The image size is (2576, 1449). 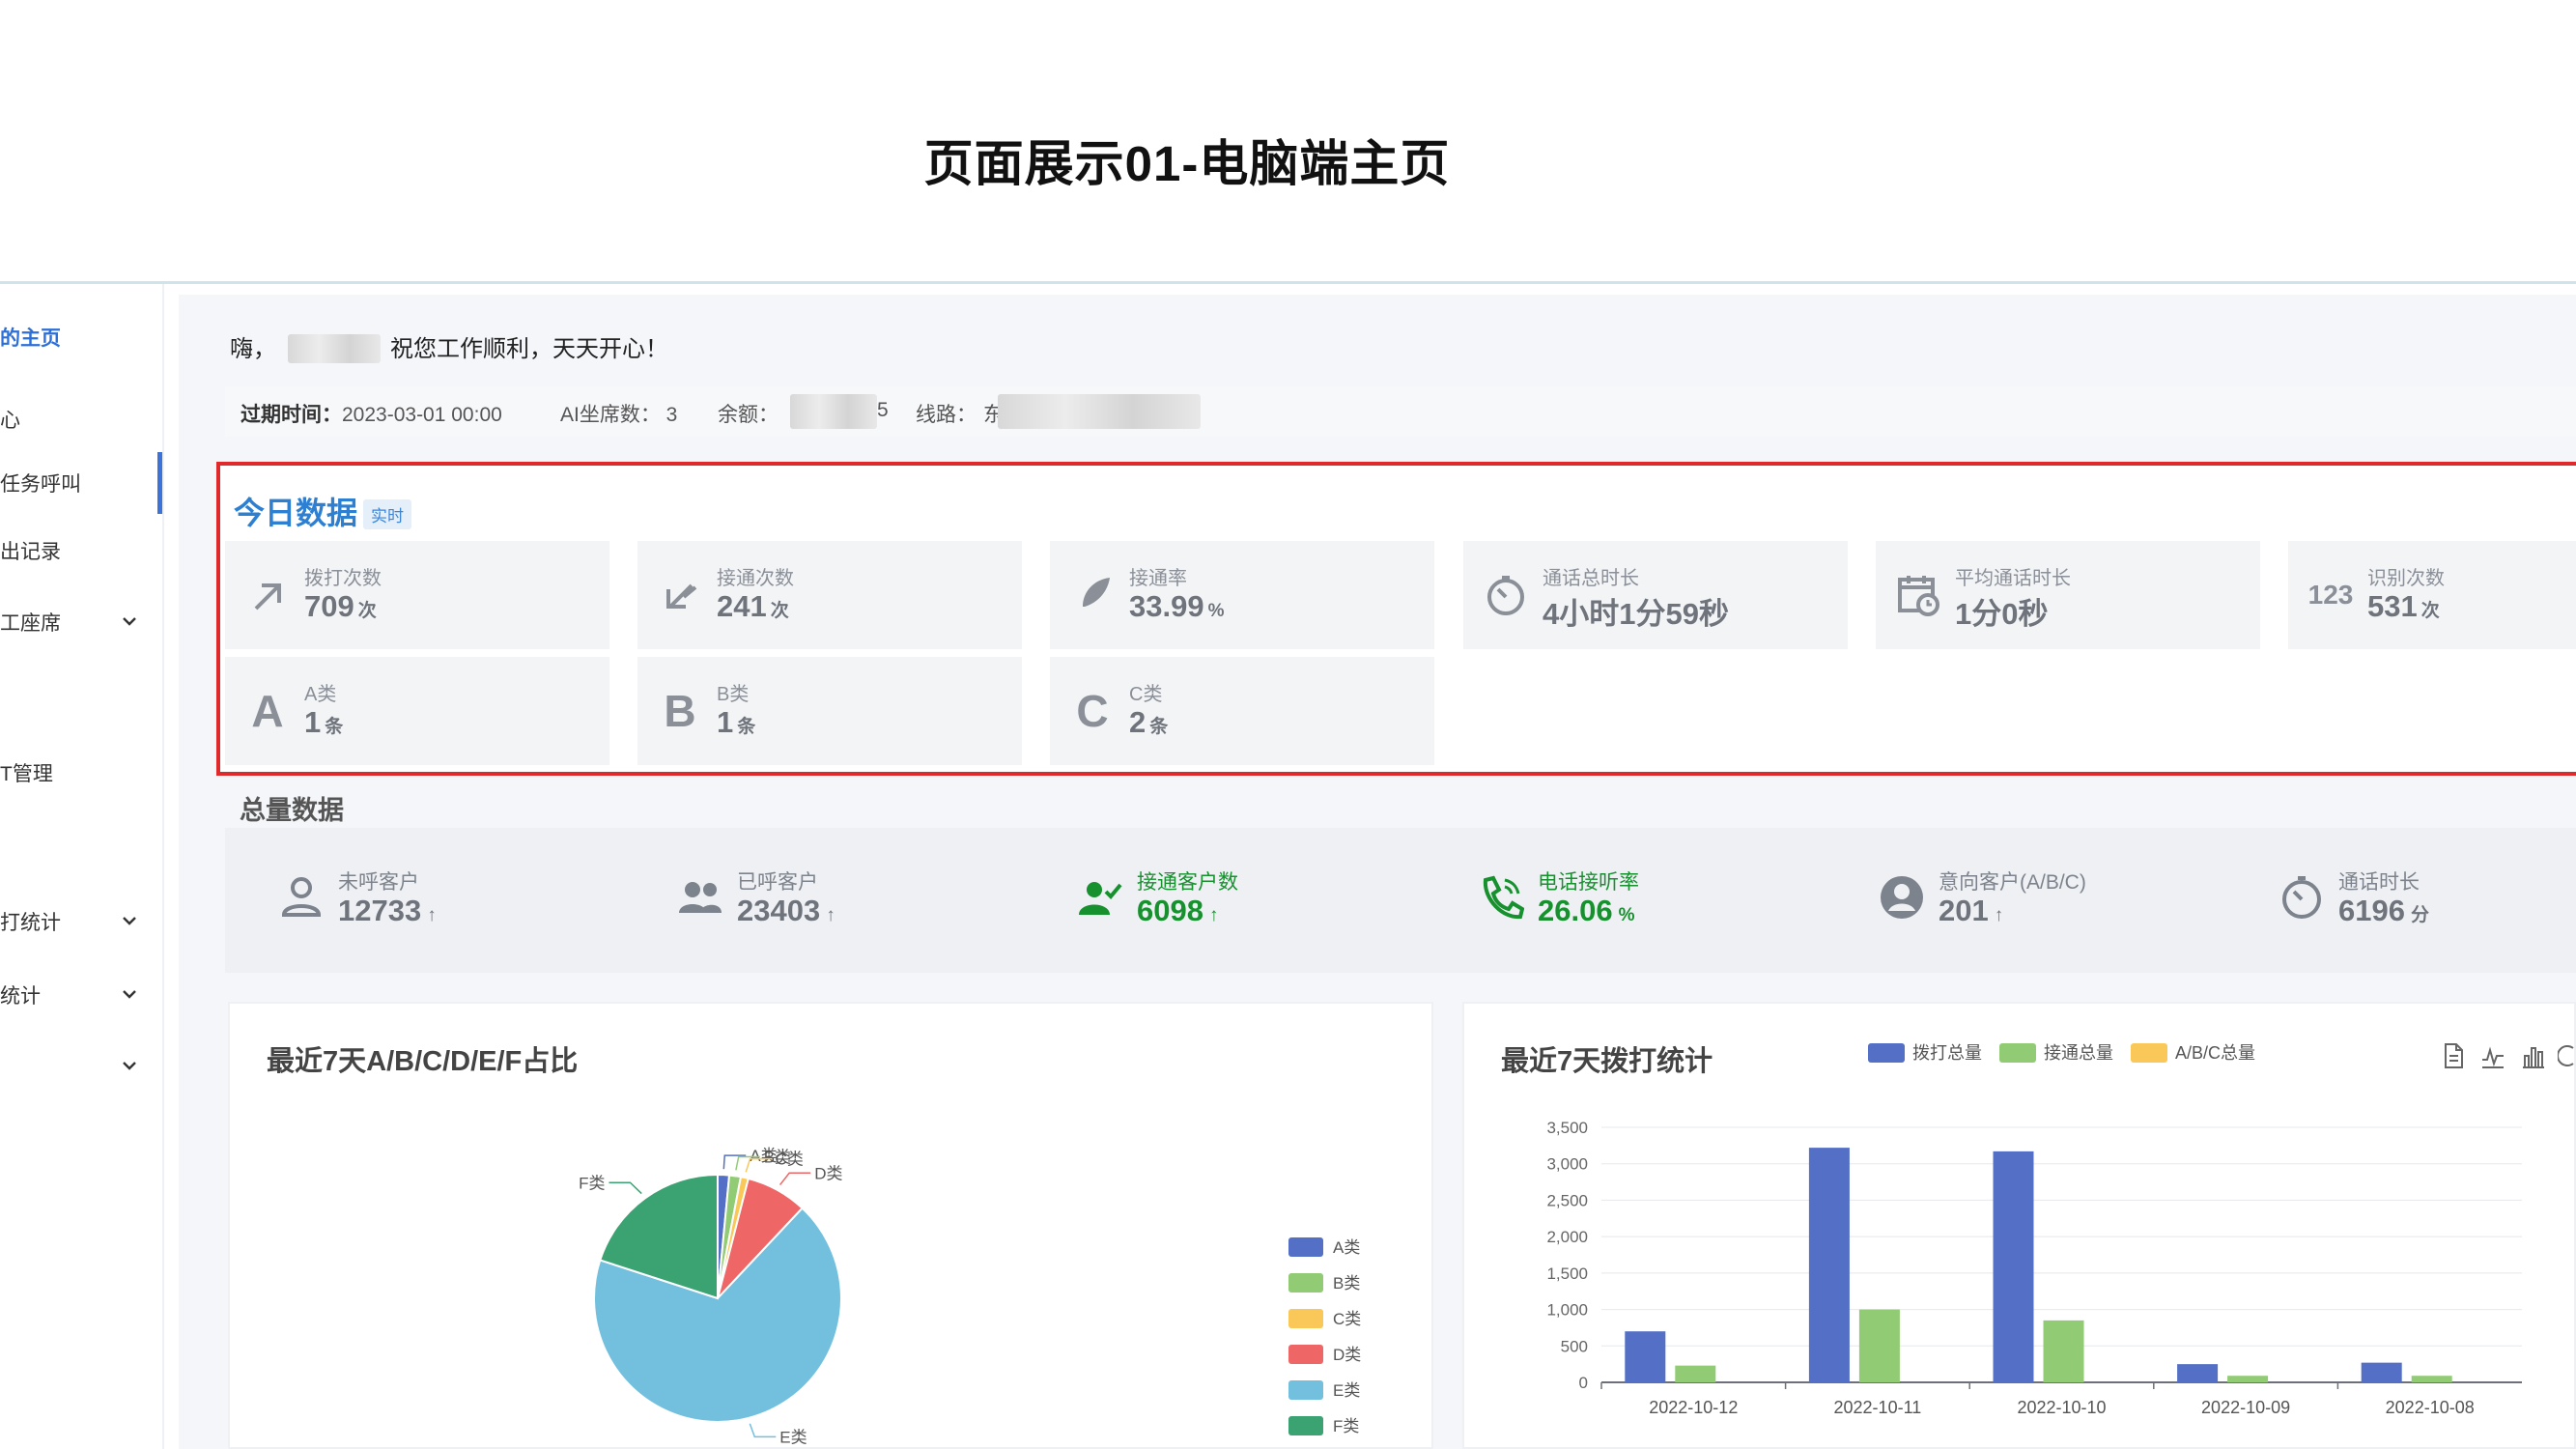 I want to click on top-divider, so click(x=1288, y=282).